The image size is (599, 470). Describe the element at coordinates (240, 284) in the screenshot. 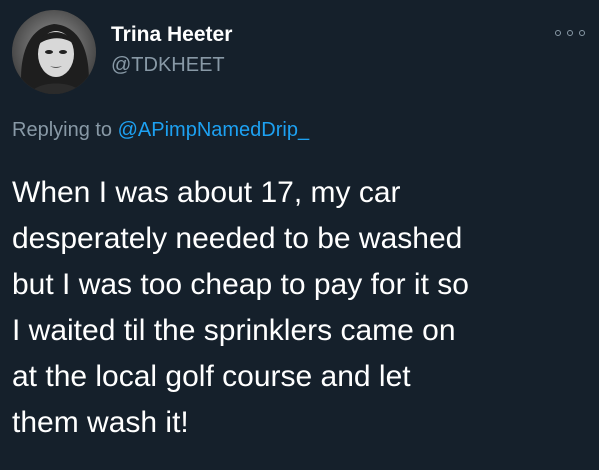

I see `tweet-text-line: but I was too cheap to pay for it so` at that location.